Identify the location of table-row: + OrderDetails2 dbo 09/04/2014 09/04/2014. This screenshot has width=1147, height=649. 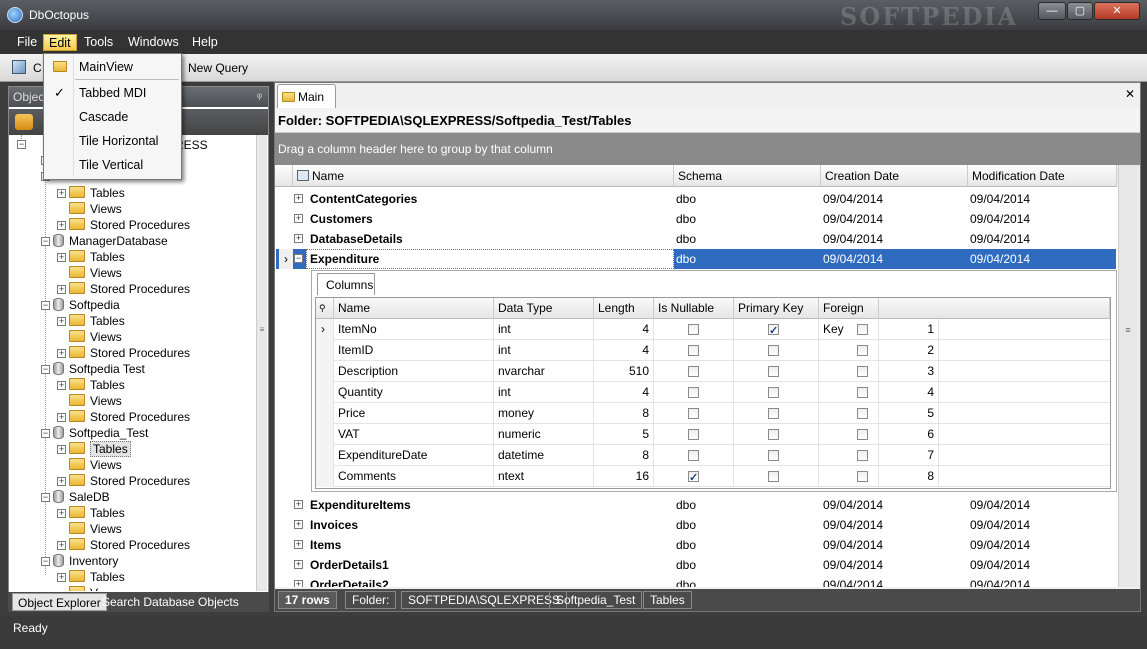
(696, 581).